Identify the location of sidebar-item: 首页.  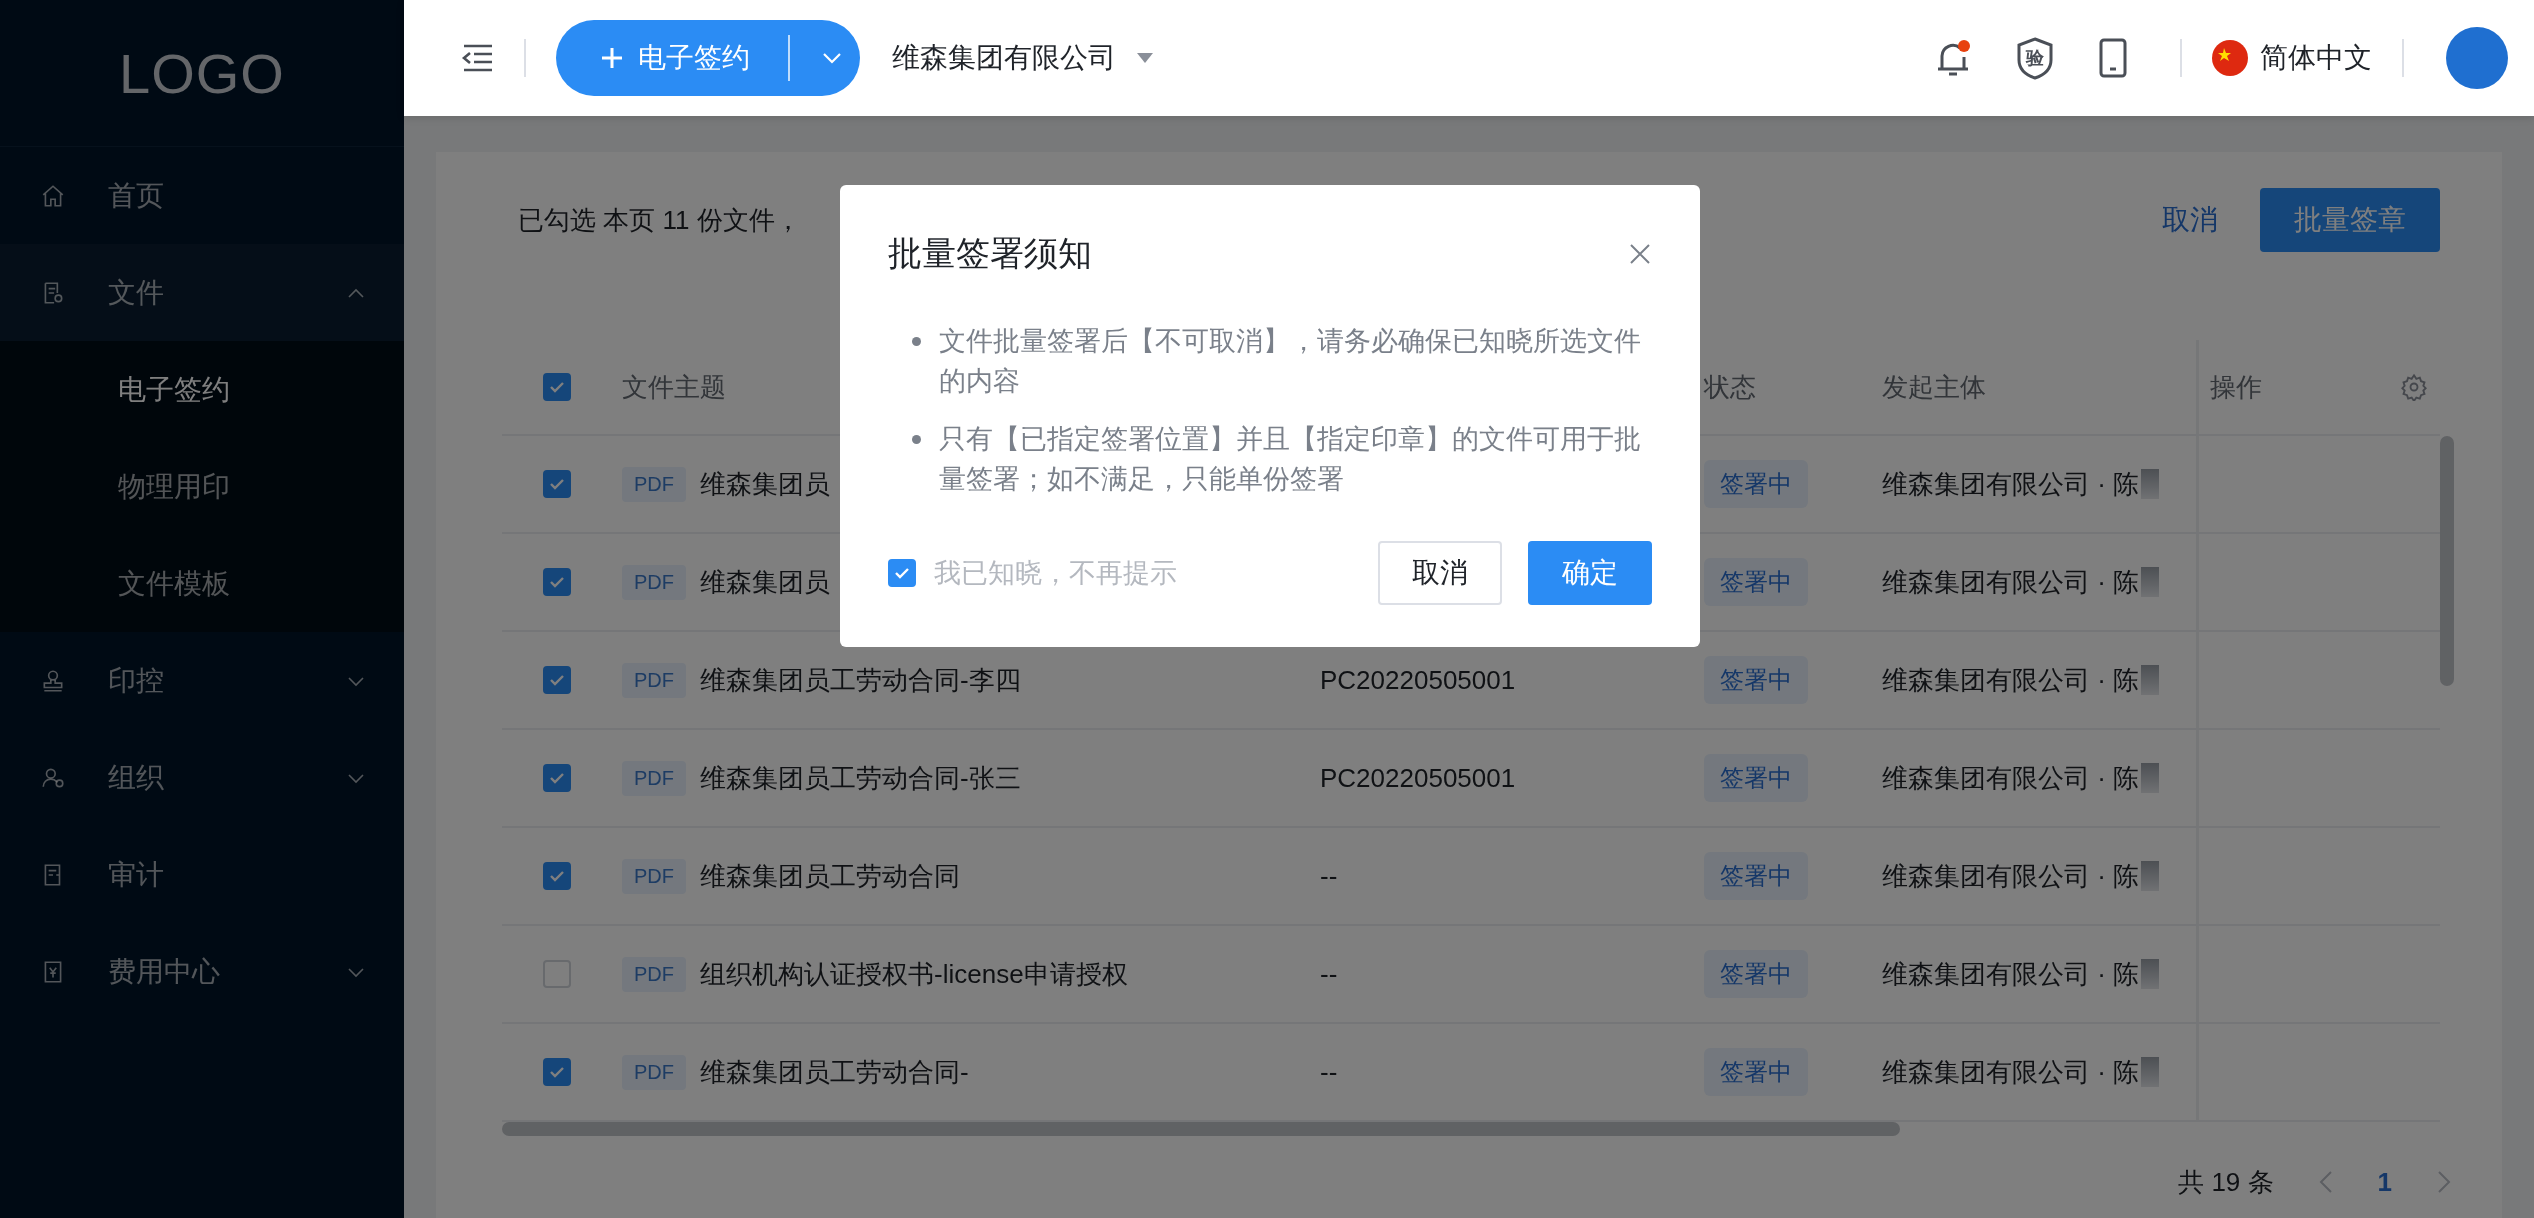
(202, 195).